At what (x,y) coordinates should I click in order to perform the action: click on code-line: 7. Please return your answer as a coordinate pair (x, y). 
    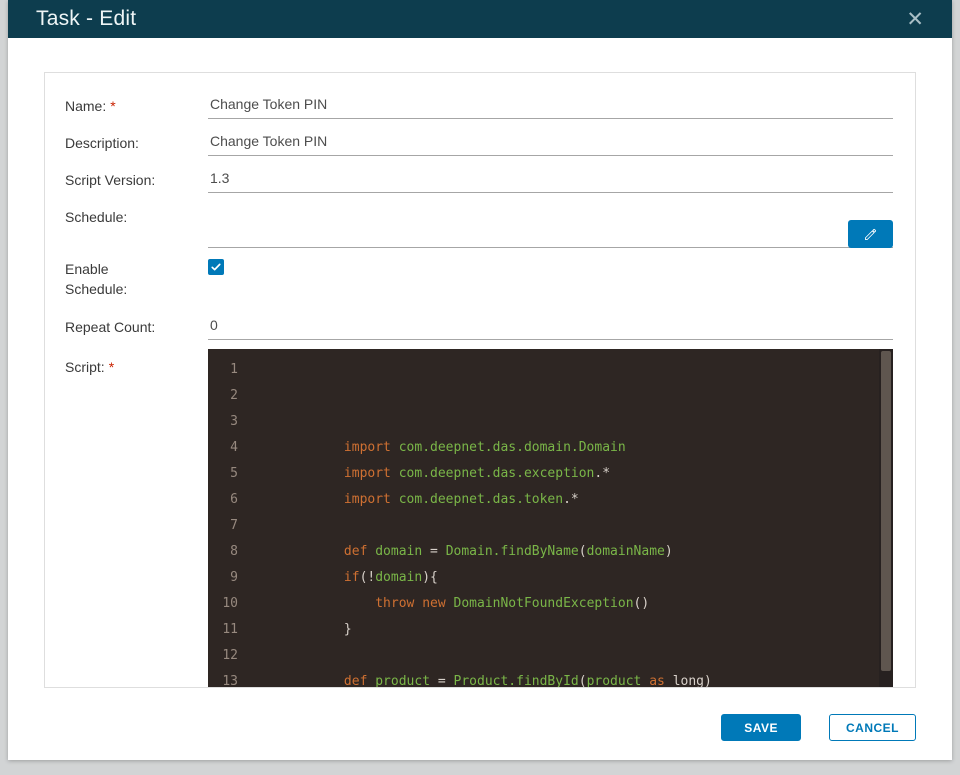
    Looking at the image, I should click on (550, 526).